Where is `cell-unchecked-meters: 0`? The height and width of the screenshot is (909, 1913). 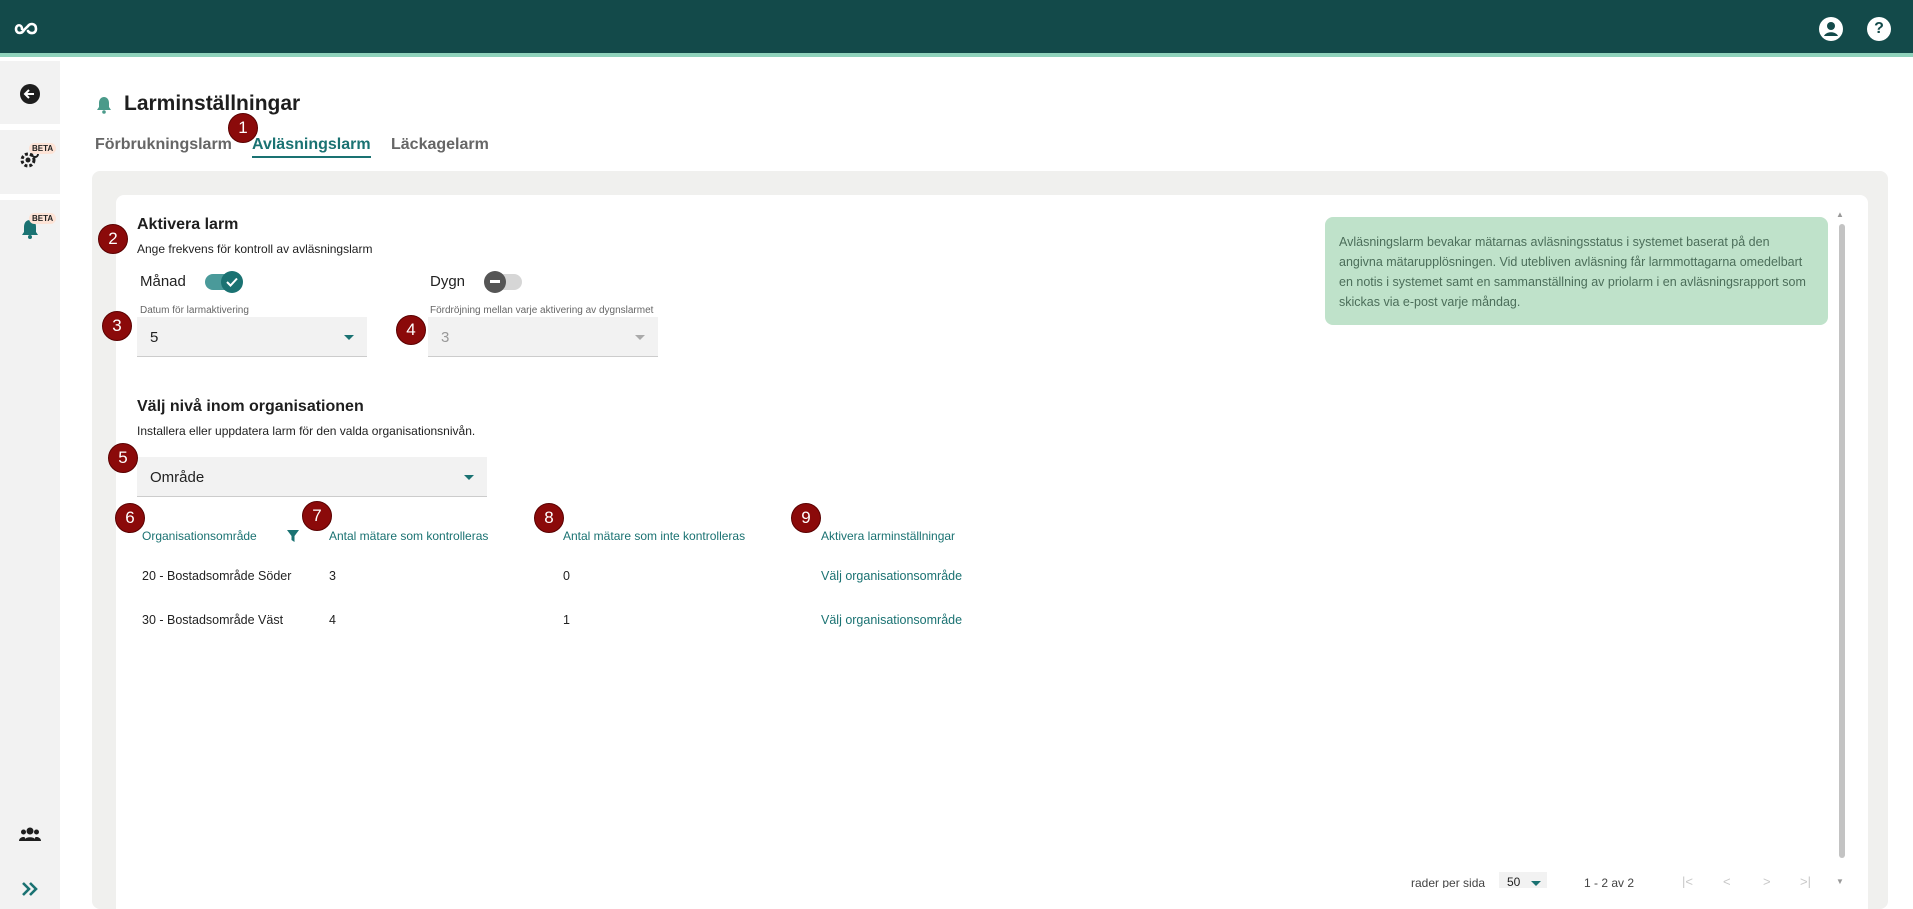 cell-unchecked-meters: 0 is located at coordinates (566, 576).